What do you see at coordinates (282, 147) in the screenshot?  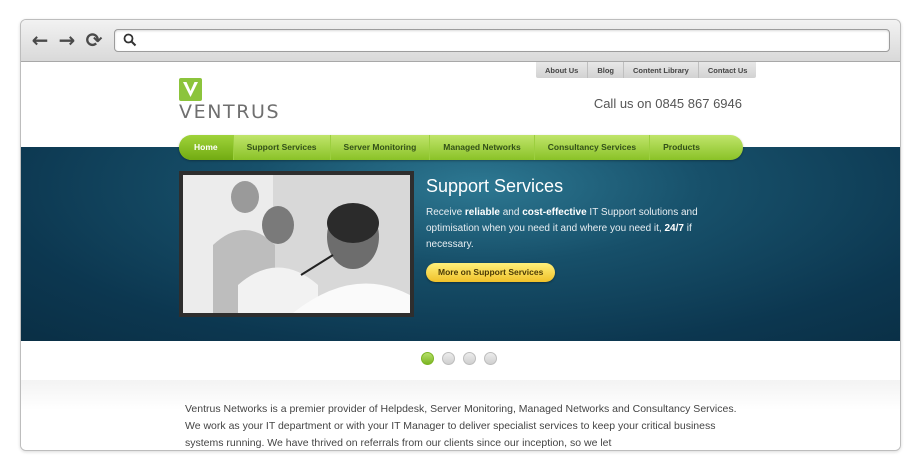 I see `nav-support-services: Support Services` at bounding box center [282, 147].